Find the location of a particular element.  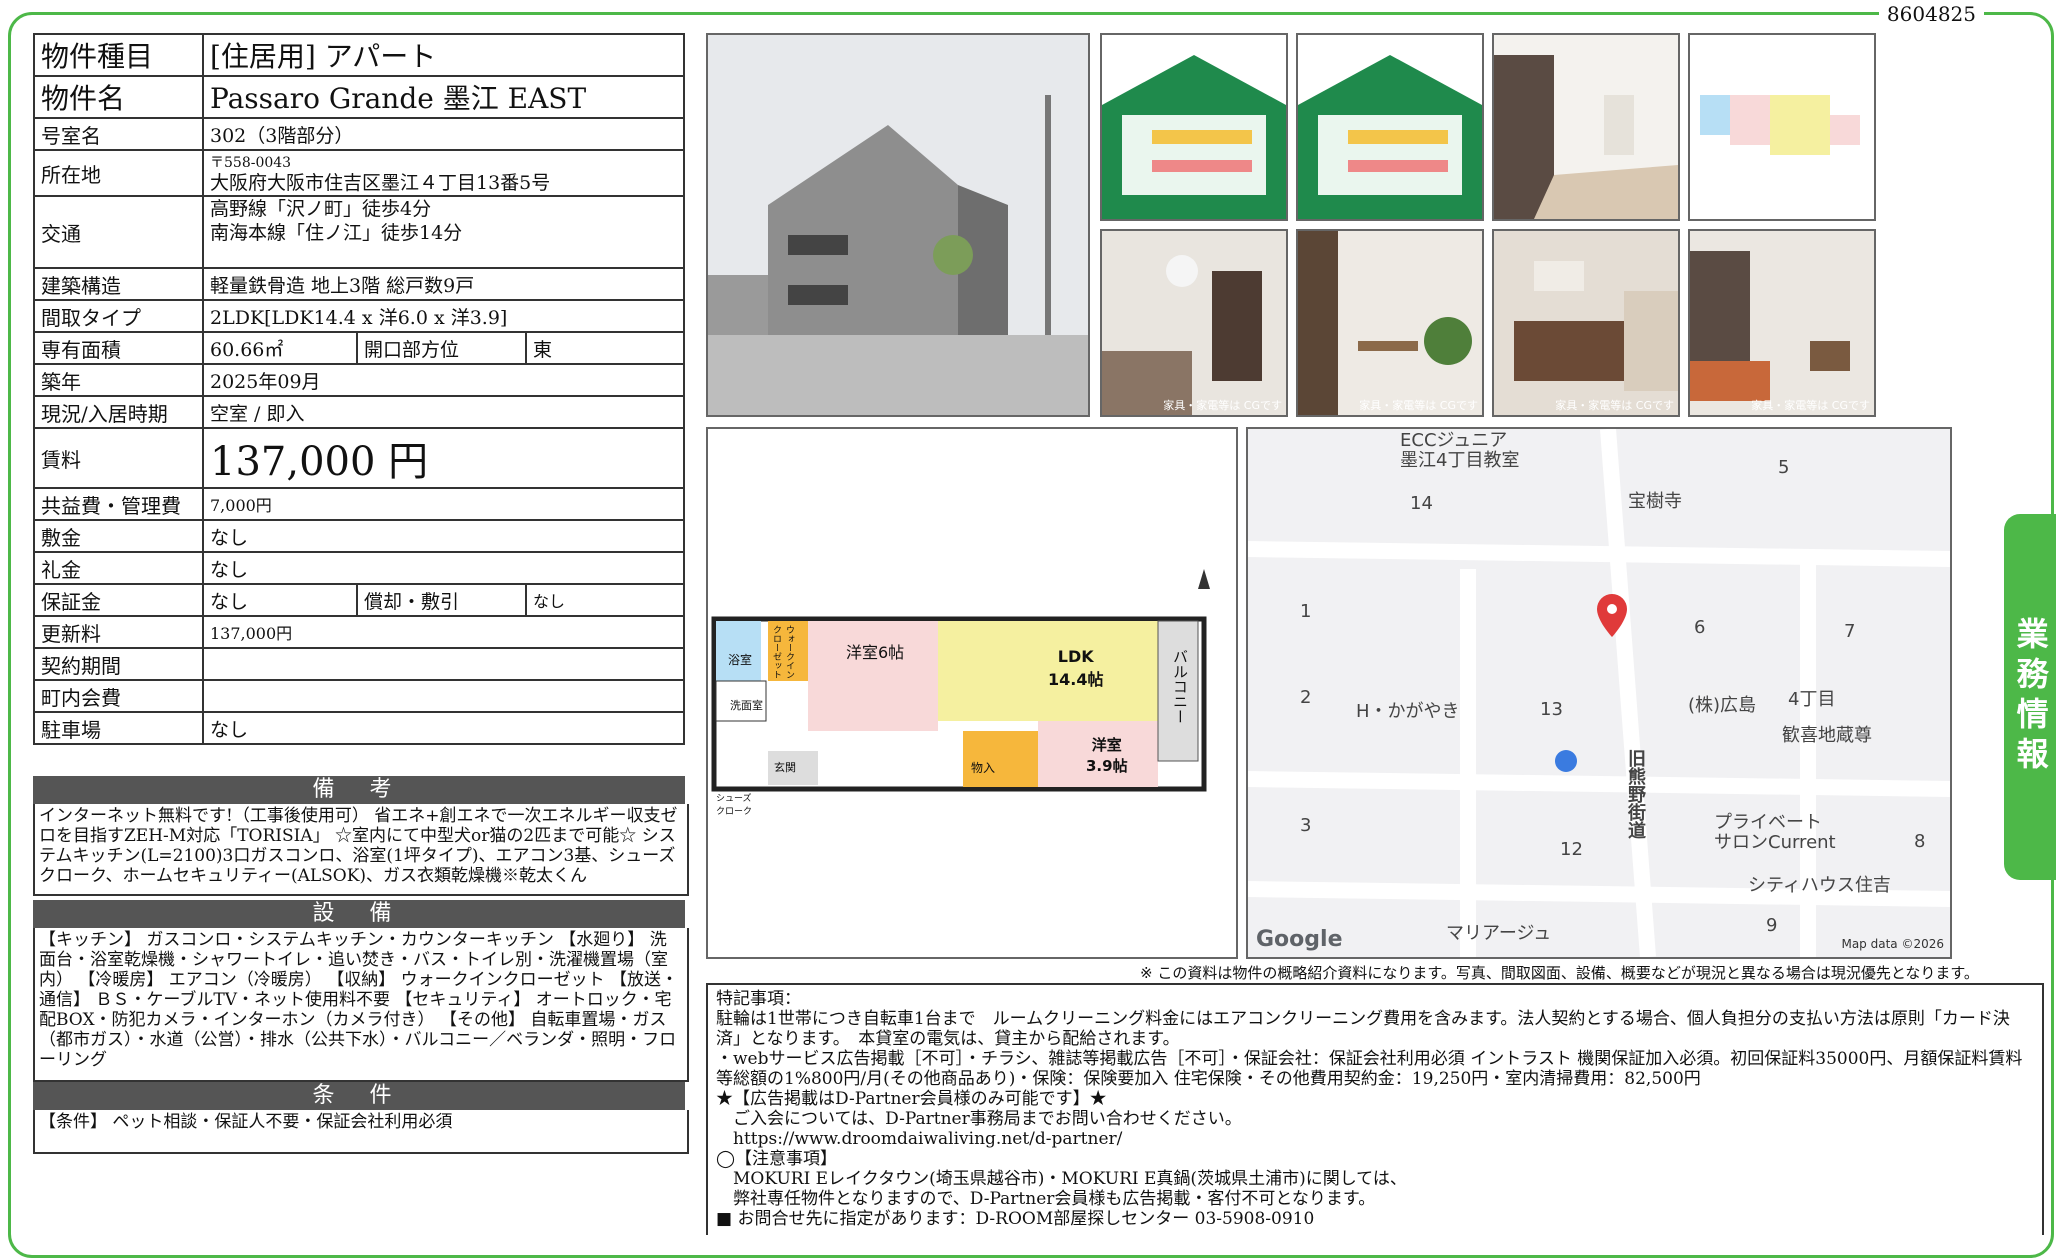

rent-label: 賃料 is located at coordinates (118, 458).